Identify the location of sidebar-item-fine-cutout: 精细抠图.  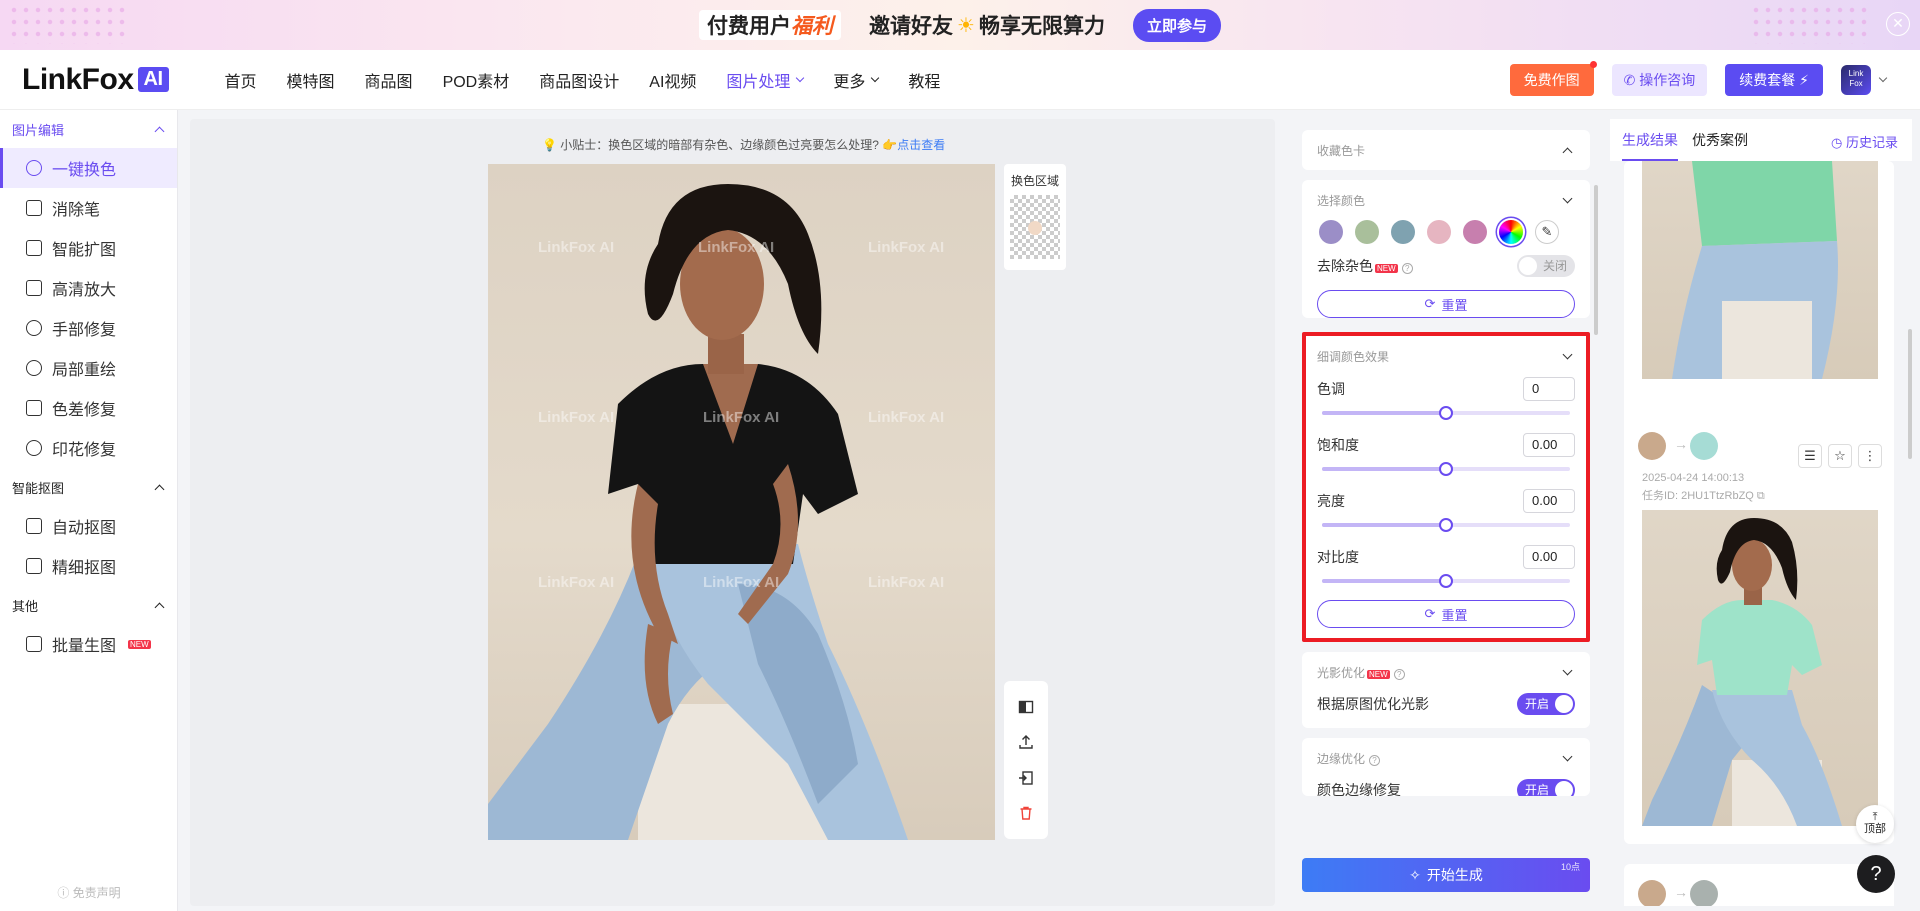
(88, 566).